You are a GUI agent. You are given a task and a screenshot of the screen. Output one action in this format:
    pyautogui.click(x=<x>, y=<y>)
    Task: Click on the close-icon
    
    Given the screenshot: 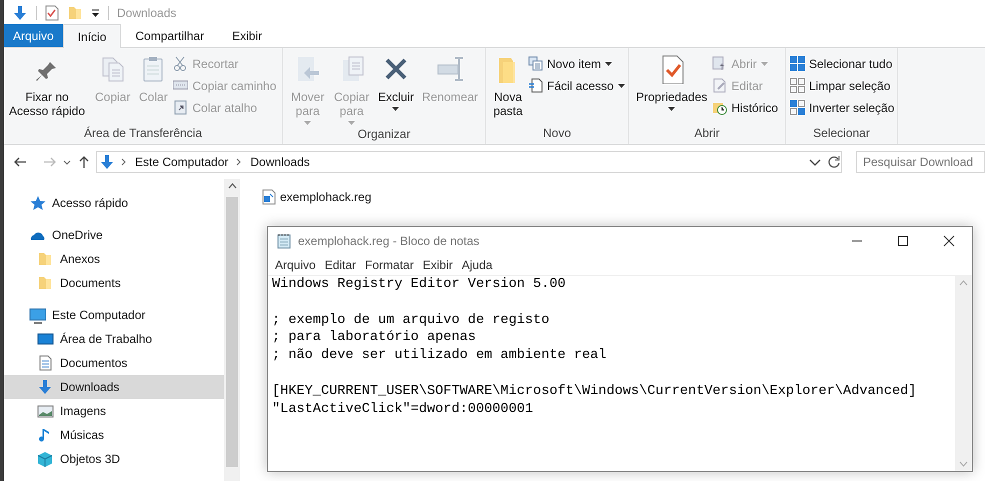 What is the action you would take?
    pyautogui.click(x=949, y=241)
    